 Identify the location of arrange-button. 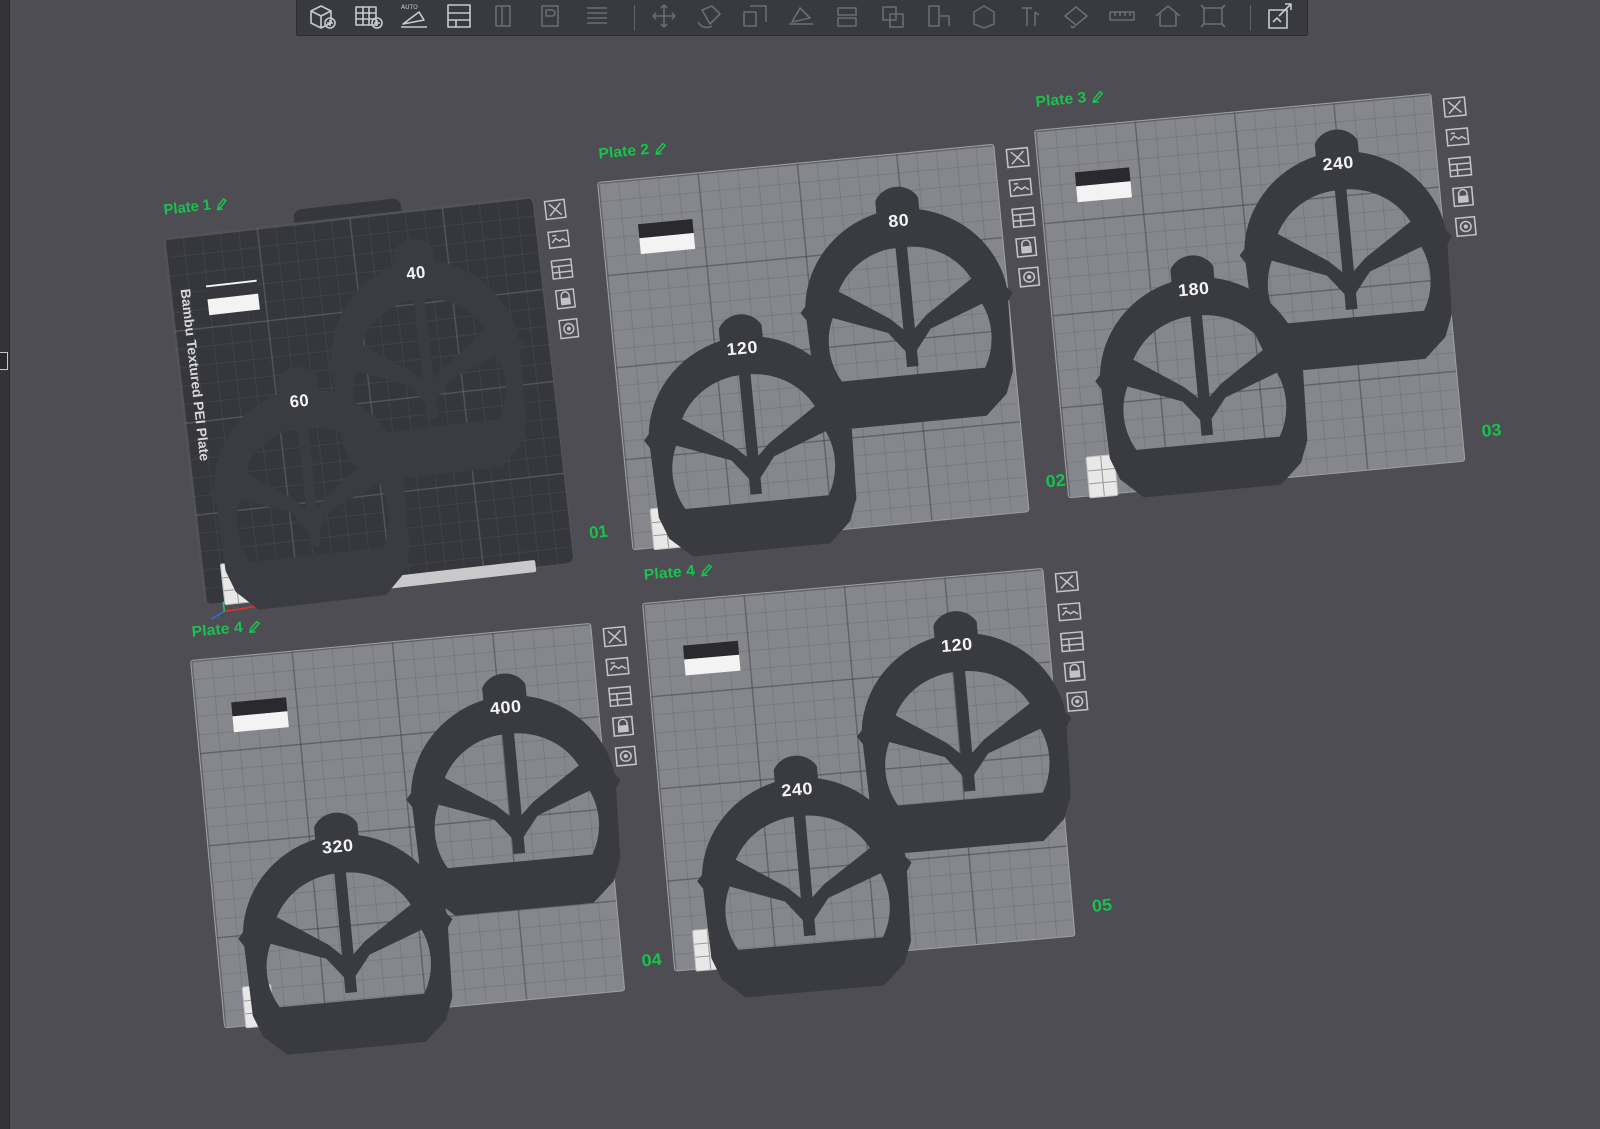
(459, 18).